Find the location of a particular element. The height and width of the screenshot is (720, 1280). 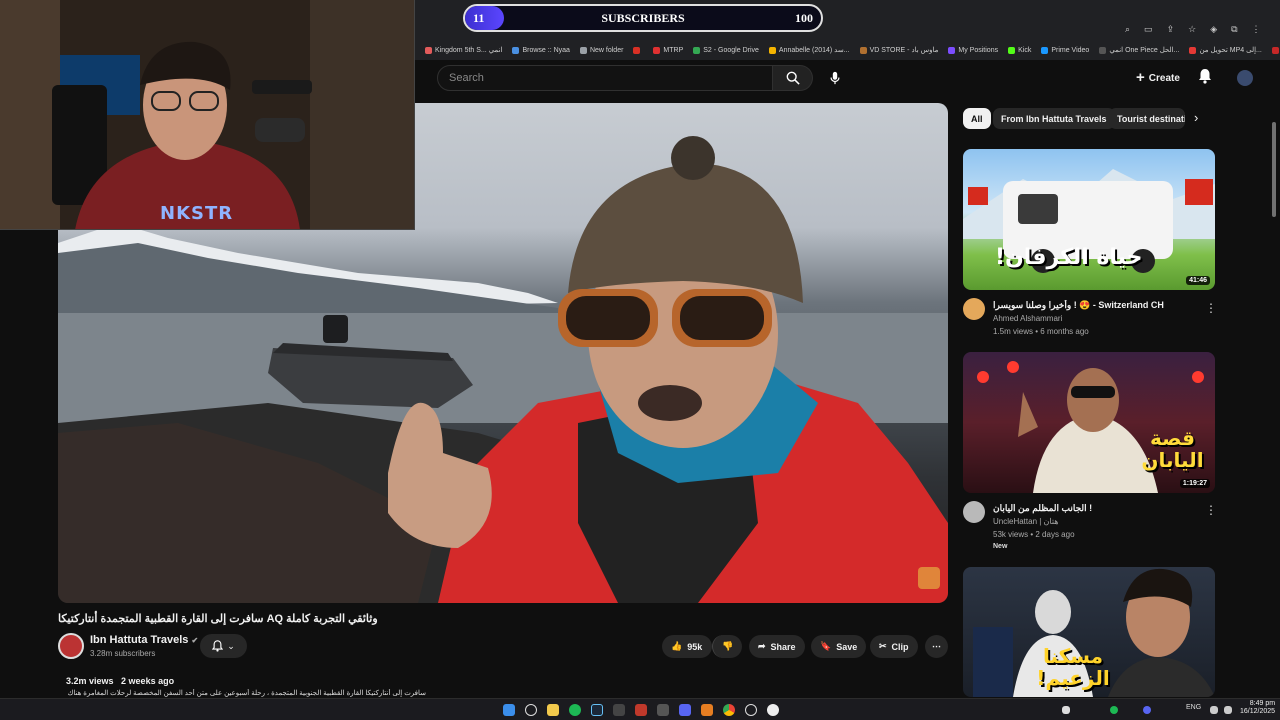

extensions-puzzle-icon: ⧉ is located at coordinates (1234, 29).